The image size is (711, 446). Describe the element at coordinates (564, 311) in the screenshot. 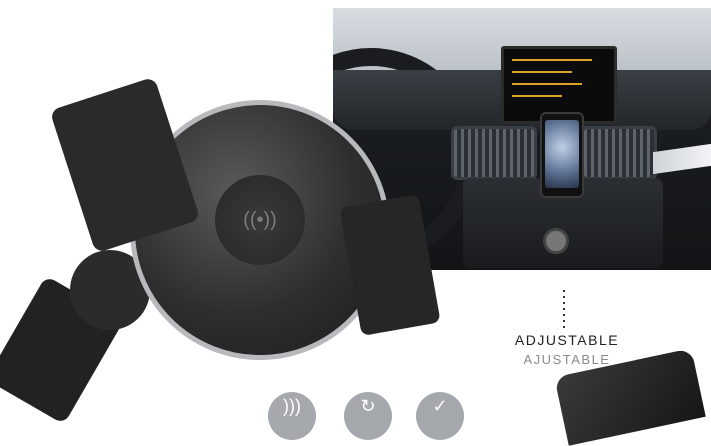

I see `callout-line` at that location.